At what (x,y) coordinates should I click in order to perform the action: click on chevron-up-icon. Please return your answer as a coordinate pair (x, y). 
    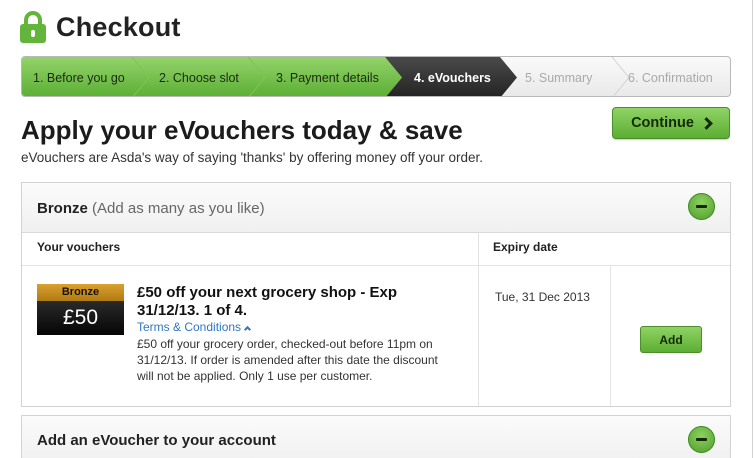
    Looking at the image, I should click on (248, 329).